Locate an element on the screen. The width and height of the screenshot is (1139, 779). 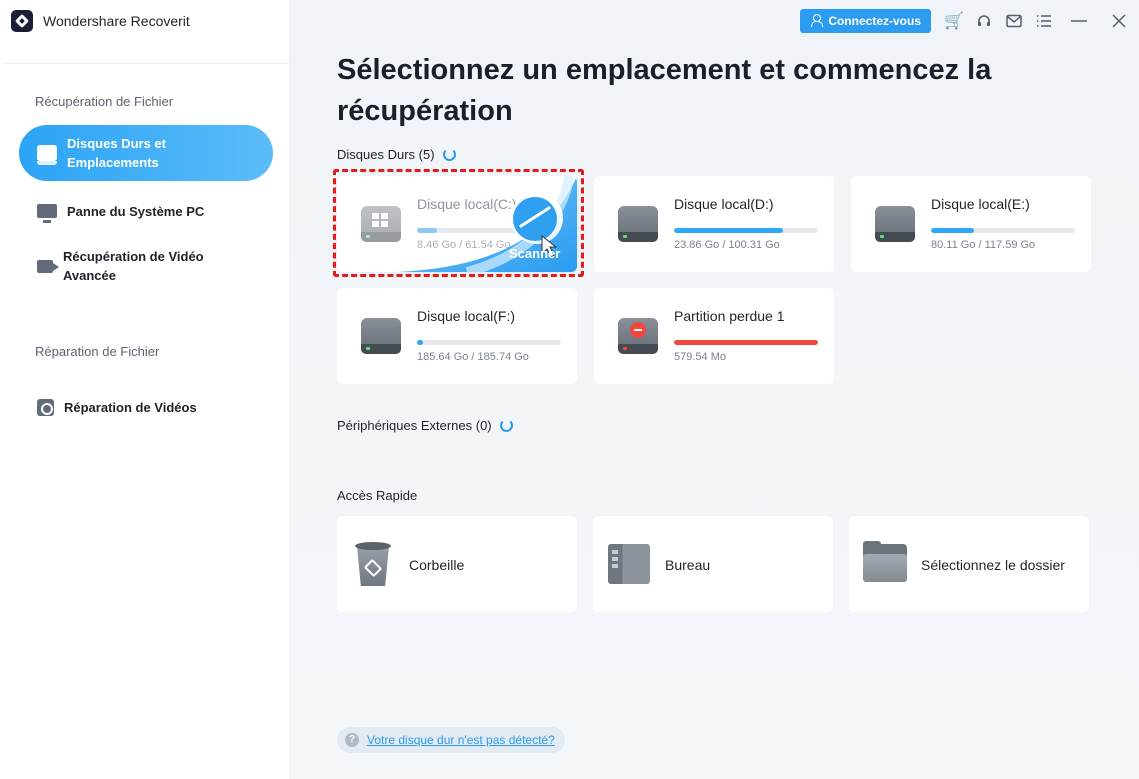
hard-drives-header: Disques Durs (5) is located at coordinates (396, 154).